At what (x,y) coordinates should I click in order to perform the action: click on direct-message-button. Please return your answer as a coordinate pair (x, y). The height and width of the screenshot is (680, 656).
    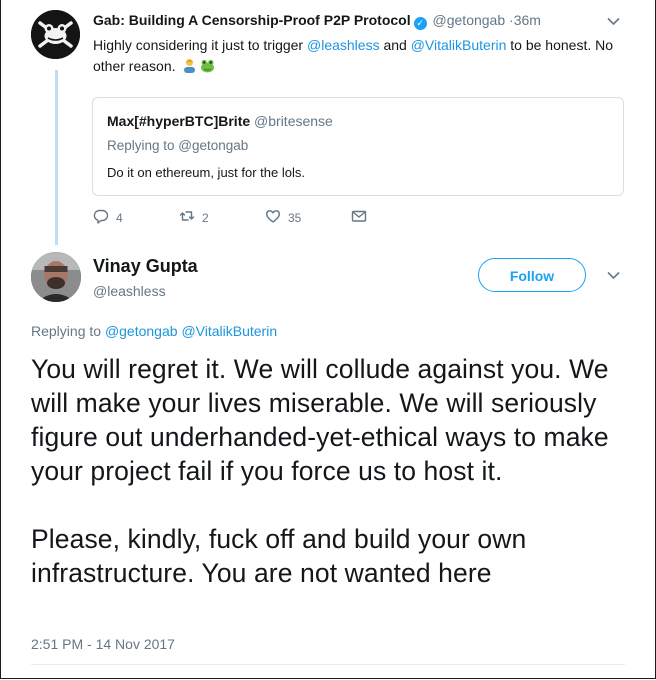
    Looking at the image, I should click on (359, 217).